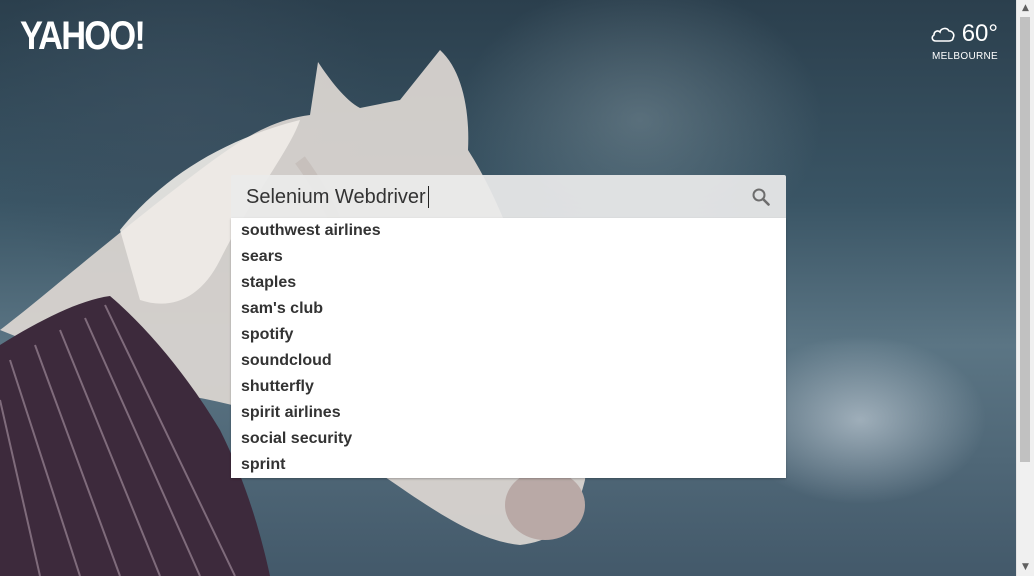  What do you see at coordinates (1025, 8) in the screenshot?
I see `scroll-up-arrow-icon: ▲` at bounding box center [1025, 8].